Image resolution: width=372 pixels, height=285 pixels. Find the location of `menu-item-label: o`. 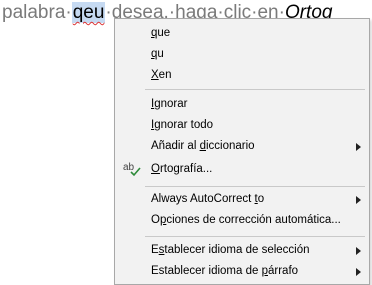

menu-item-label: o is located at coordinates (261, 199).